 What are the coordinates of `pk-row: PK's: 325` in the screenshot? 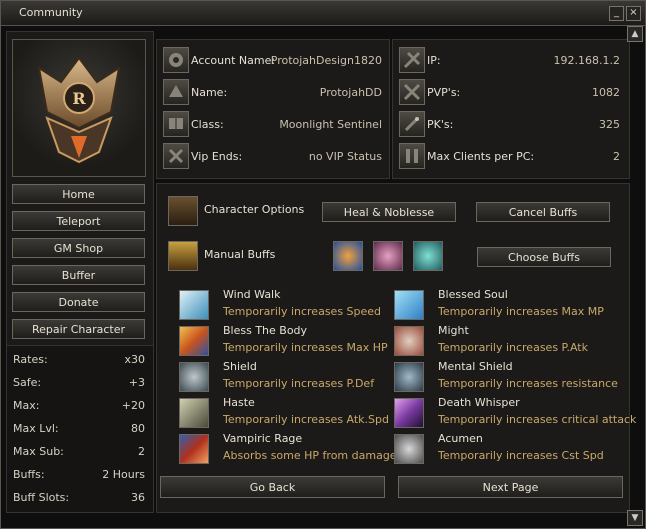 It's located at (509, 125).